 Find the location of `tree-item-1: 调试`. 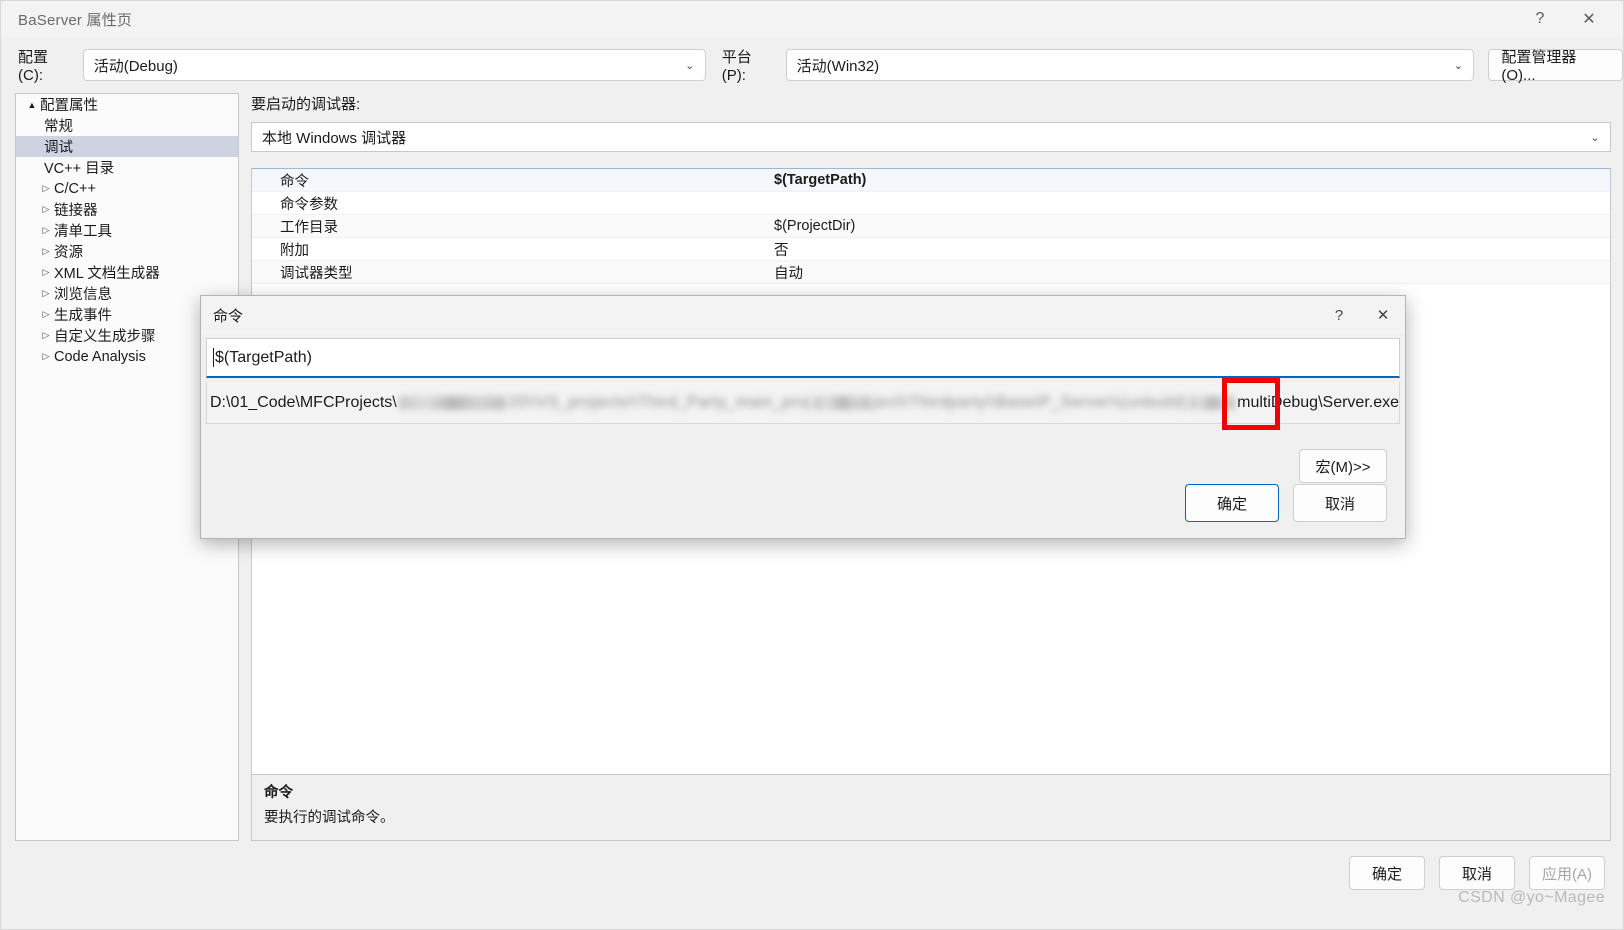

tree-item-1: 调试 is located at coordinates (127, 146).